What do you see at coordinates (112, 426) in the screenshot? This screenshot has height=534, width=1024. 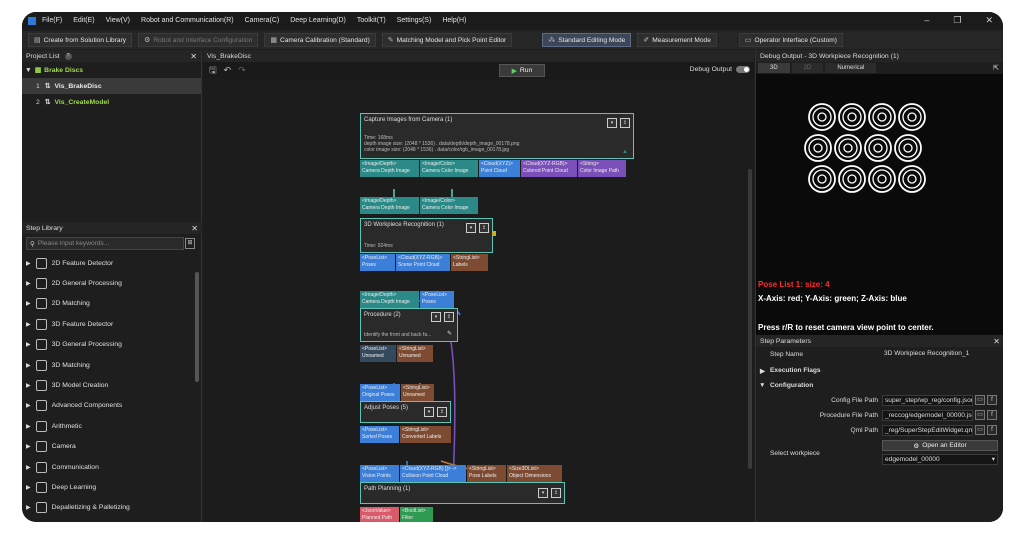 I see `step-category-item: ▶ Arithmetic` at bounding box center [112, 426].